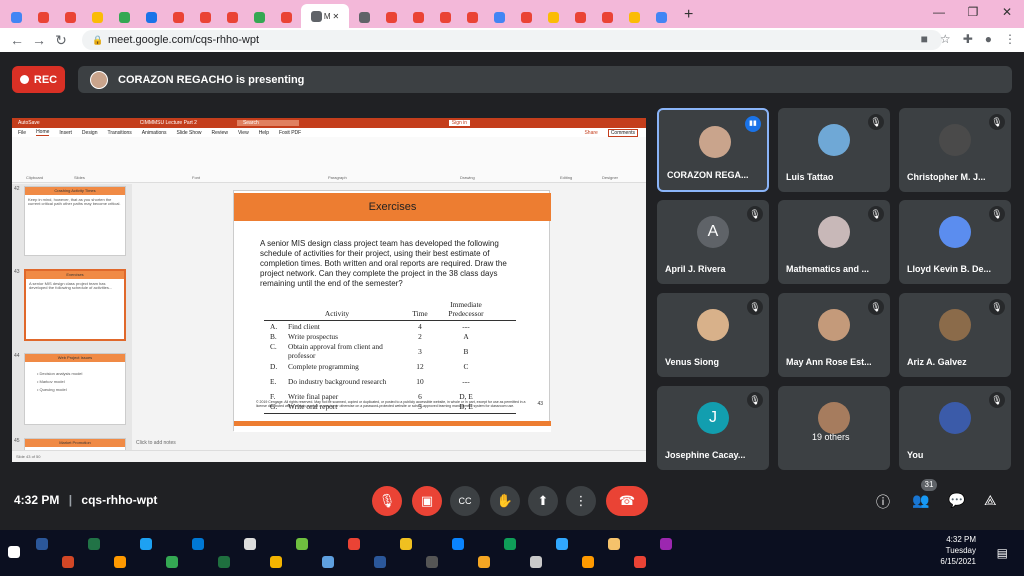  What do you see at coordinates (956, 500) in the screenshot?
I see `chat-icon: 💬` at bounding box center [956, 500].